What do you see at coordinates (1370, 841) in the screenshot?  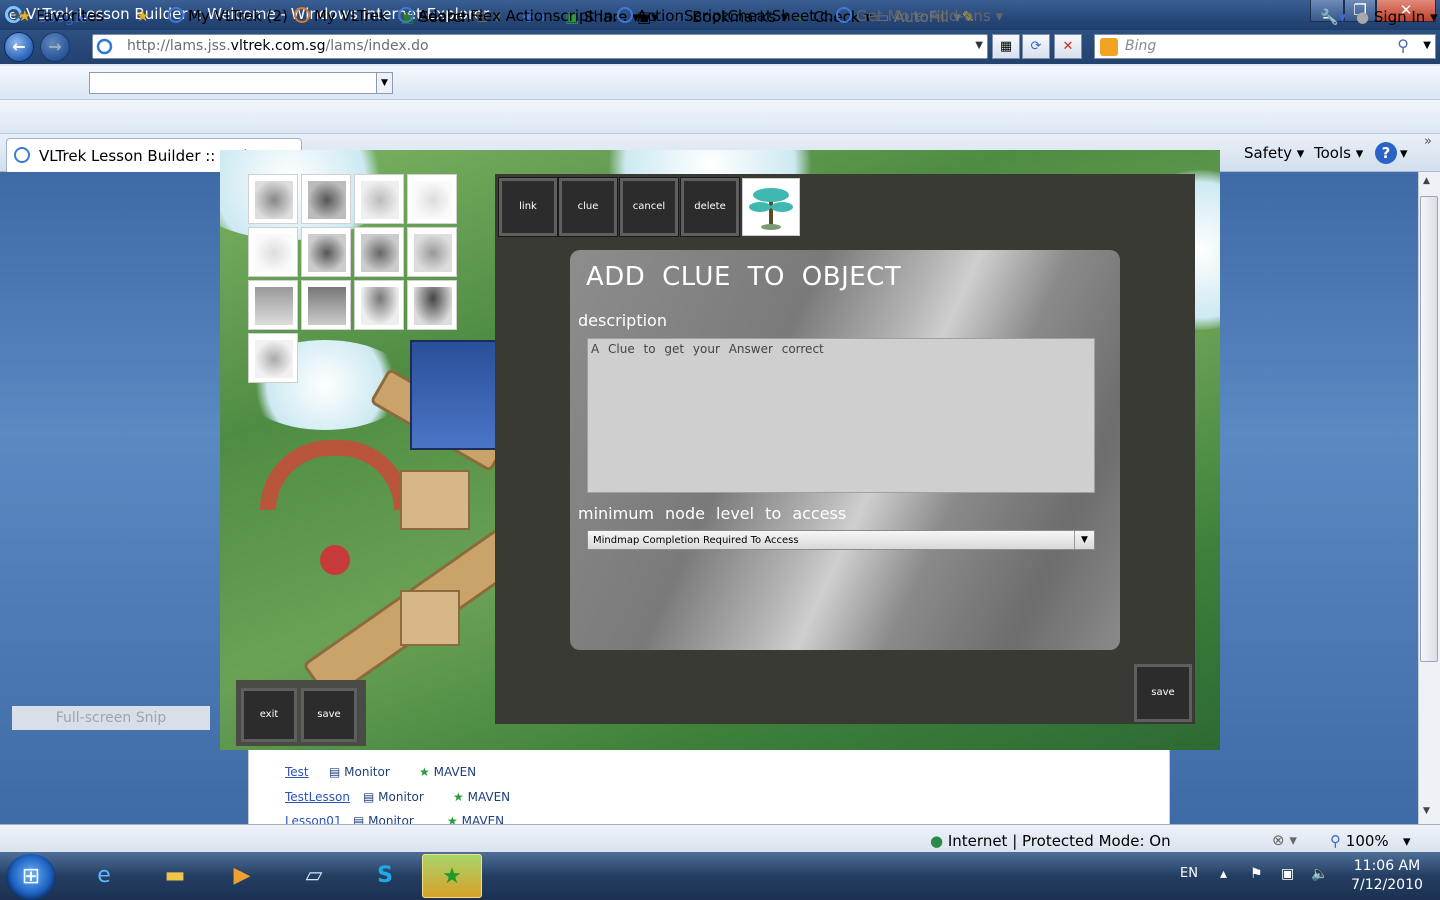 I see `zoom-control: ⚲ 100% ▾` at bounding box center [1370, 841].